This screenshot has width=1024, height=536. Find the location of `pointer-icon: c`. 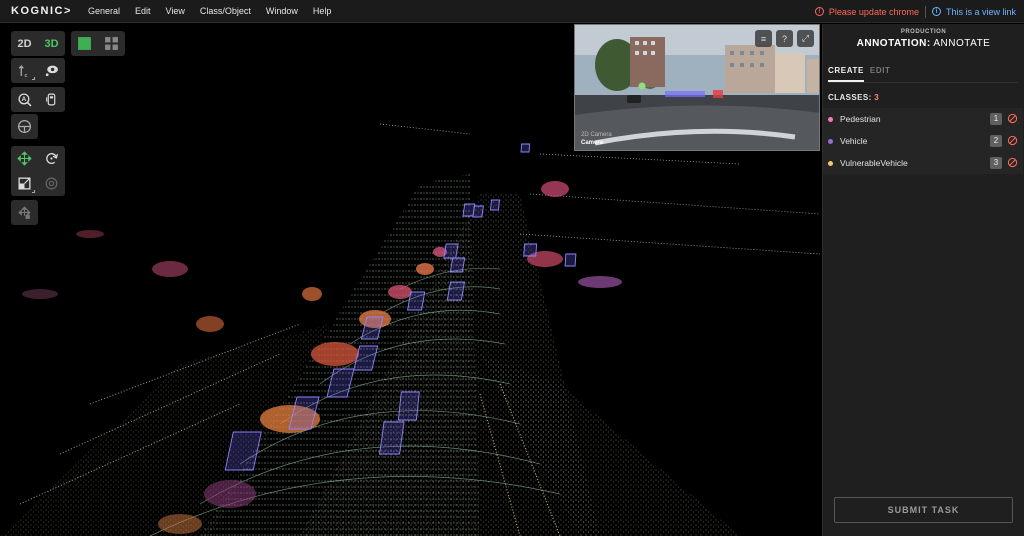

pointer-icon: c is located at coordinates (23, 71).